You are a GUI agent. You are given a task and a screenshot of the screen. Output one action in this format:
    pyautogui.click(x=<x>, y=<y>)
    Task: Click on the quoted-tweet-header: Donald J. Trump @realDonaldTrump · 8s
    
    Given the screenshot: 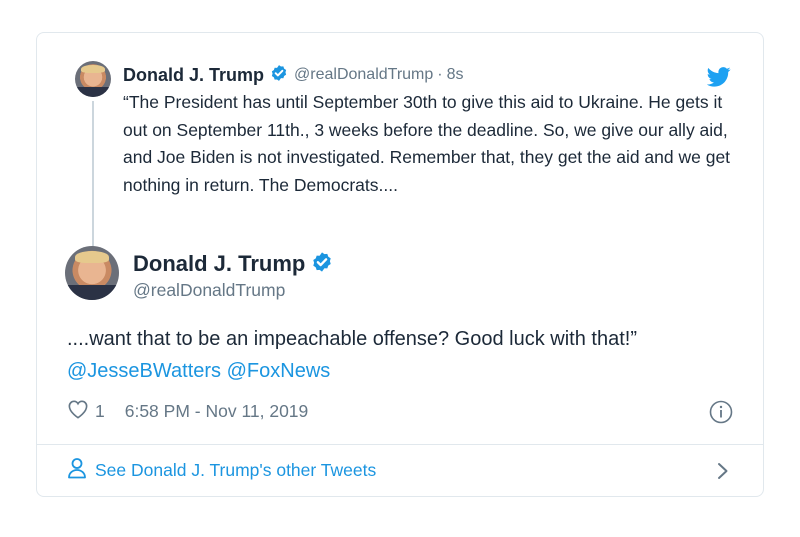 What is the action you would take?
    pyautogui.click(x=293, y=75)
    